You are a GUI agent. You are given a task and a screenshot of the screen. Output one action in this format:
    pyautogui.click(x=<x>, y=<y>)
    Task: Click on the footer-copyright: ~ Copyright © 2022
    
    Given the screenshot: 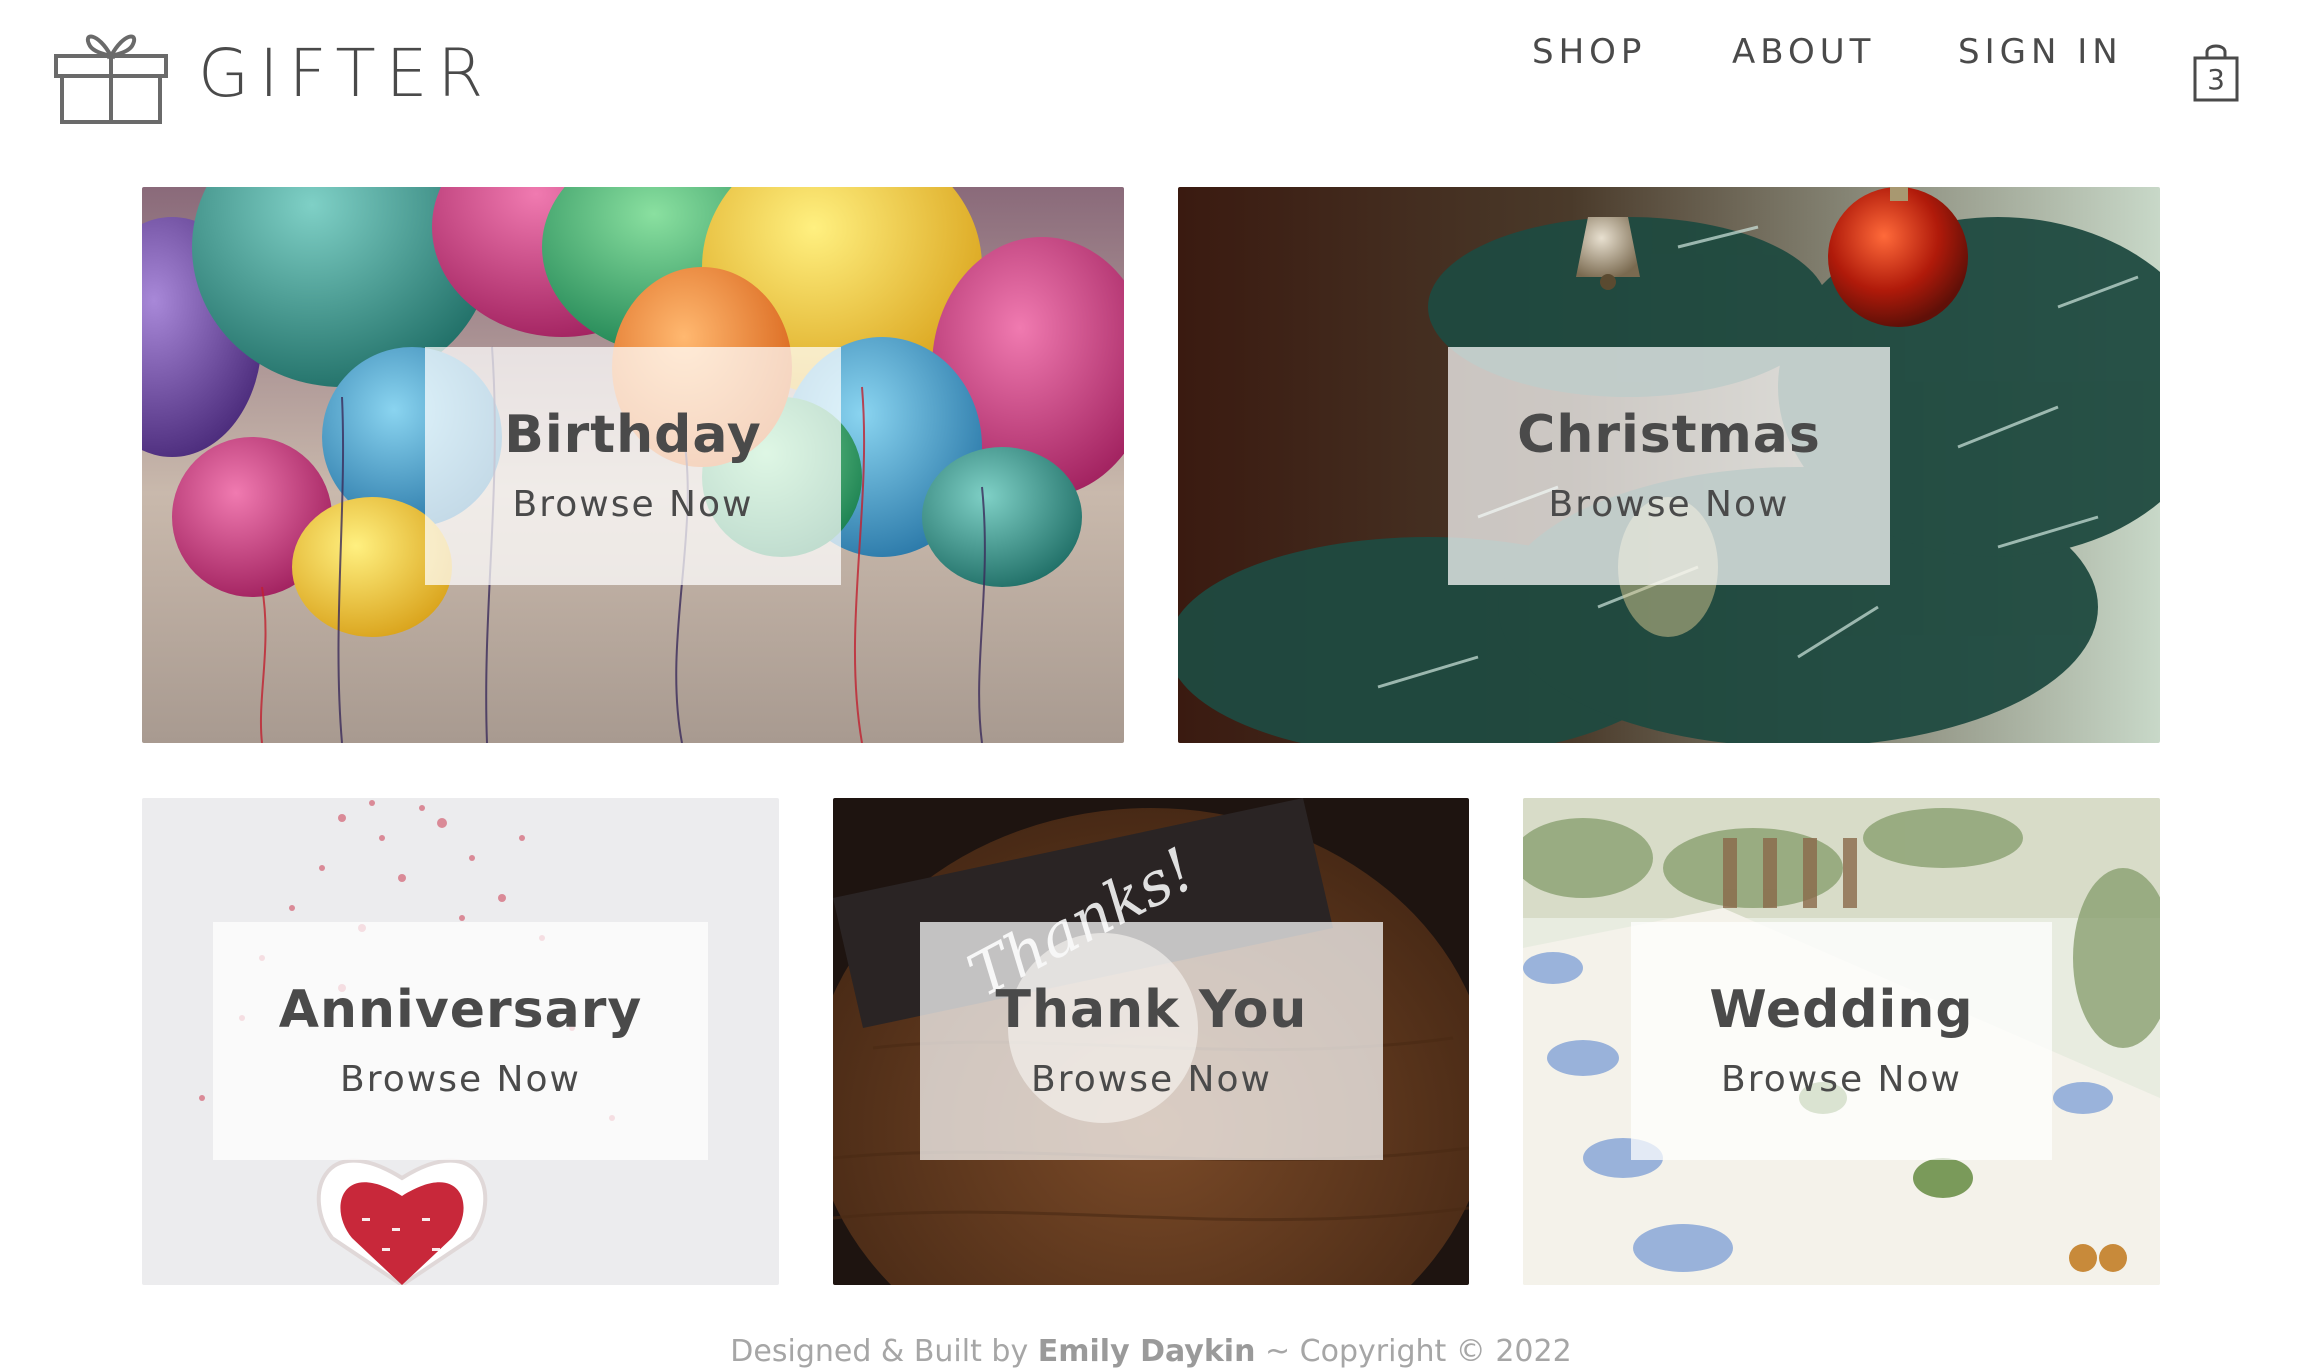 What is the action you would take?
    pyautogui.click(x=1418, y=1351)
    